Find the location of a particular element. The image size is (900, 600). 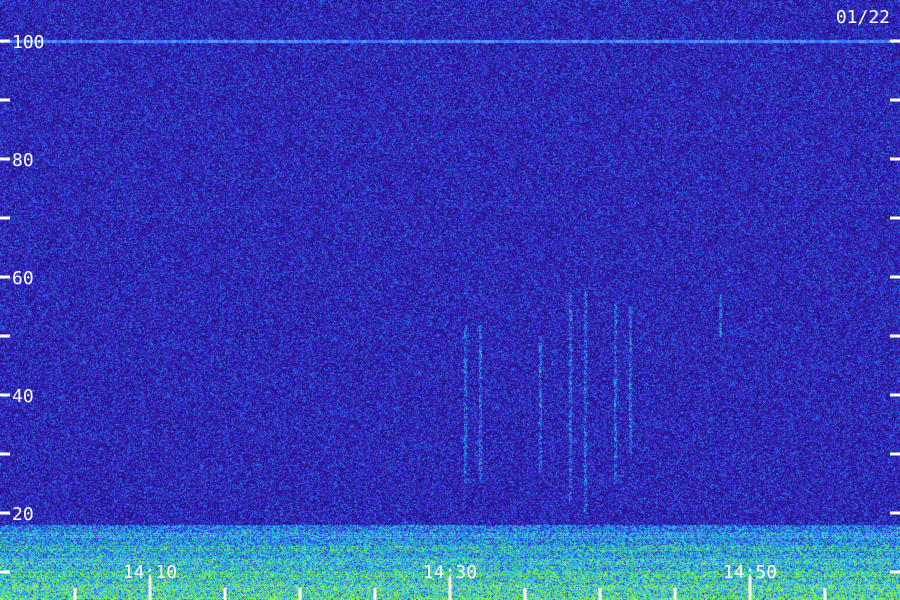

date-label: 01/22 is located at coordinates (863, 17).